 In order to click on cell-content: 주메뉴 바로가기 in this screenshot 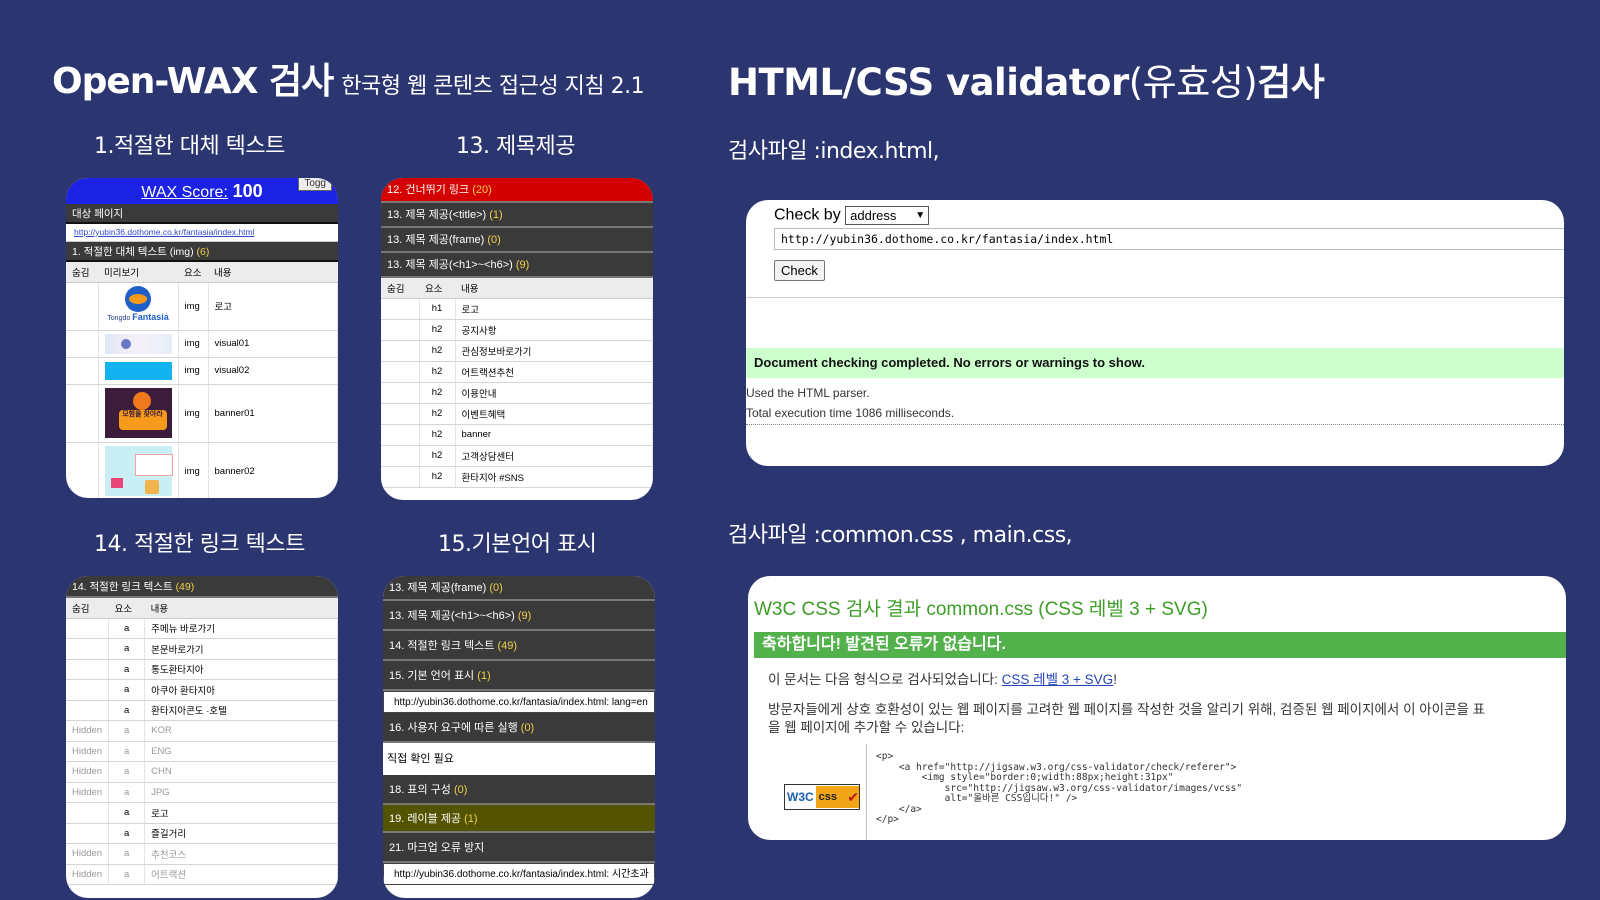, I will do `click(241, 628)`.